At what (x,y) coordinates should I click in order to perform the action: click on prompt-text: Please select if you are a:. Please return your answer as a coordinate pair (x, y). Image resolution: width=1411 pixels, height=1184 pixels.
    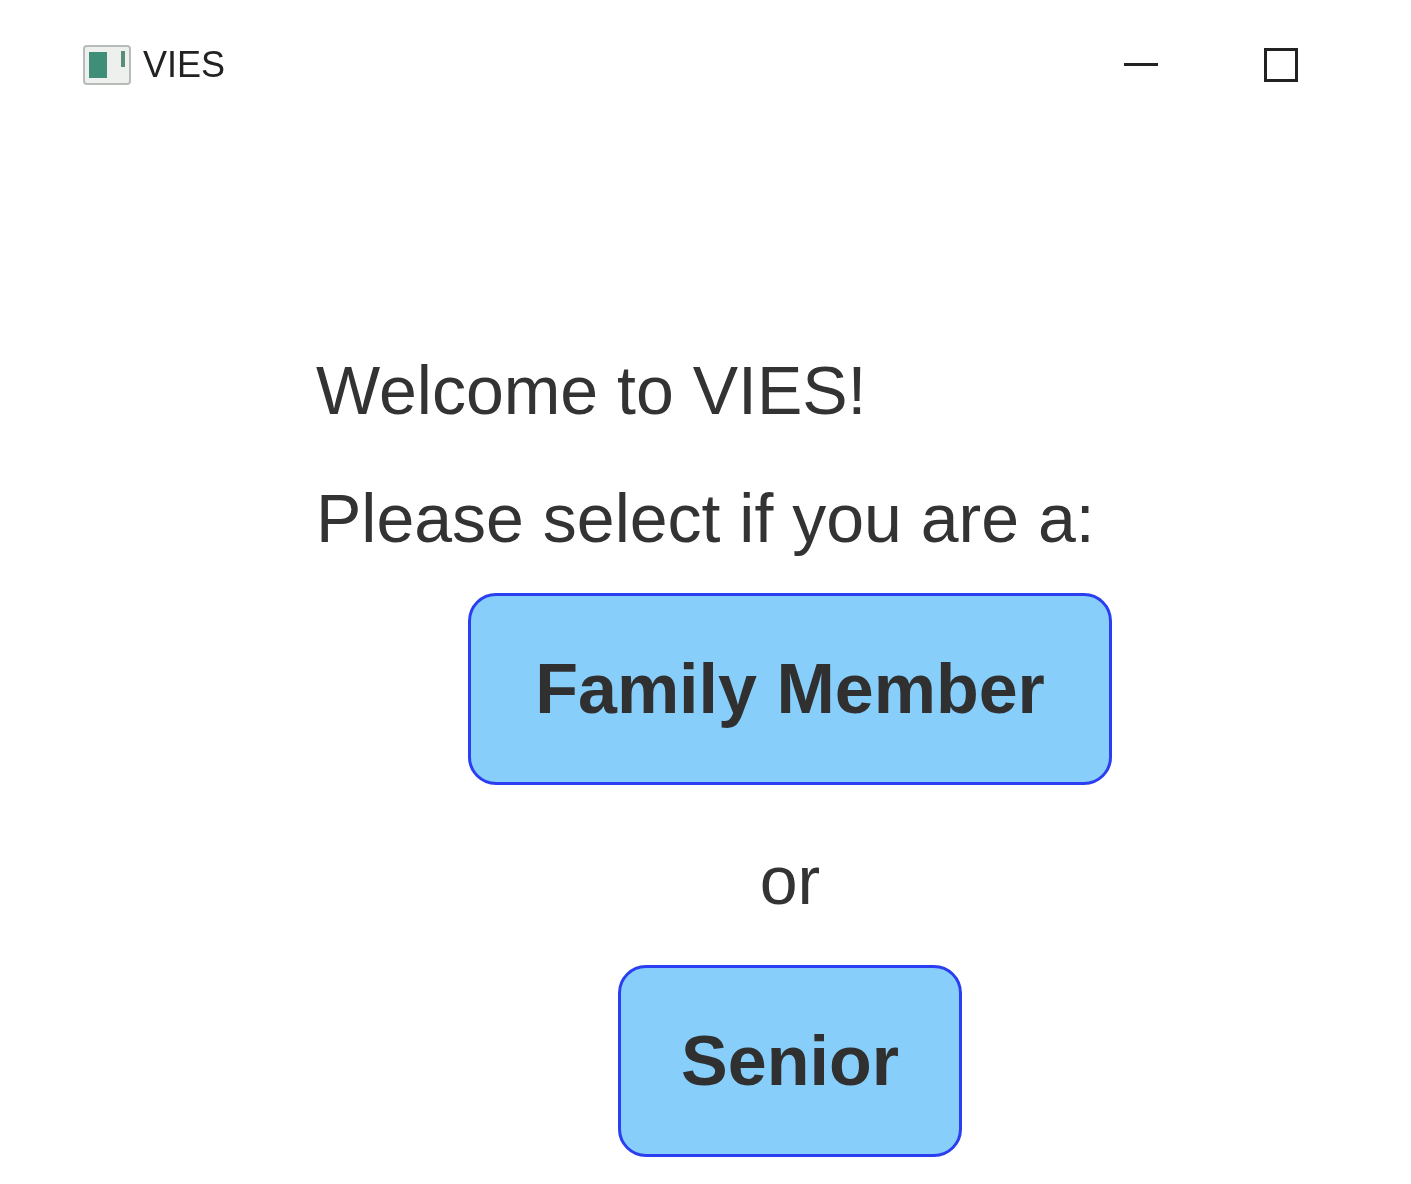
    Looking at the image, I should click on (706, 518).